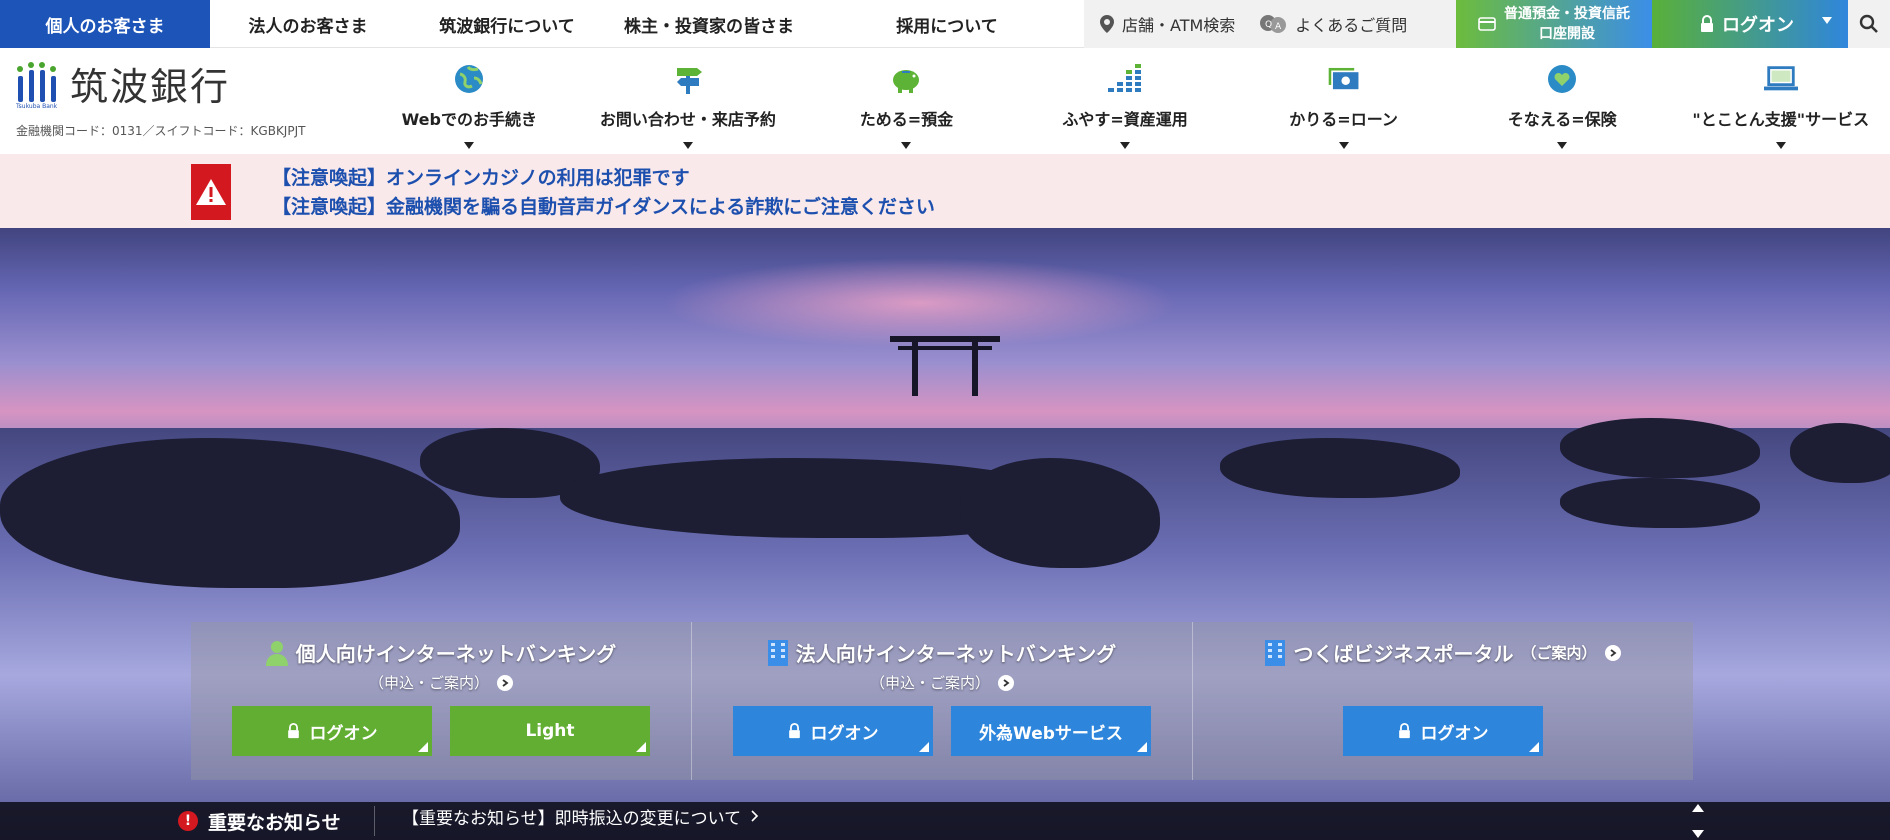  I want to click on gnav-savings: ためる=預金, so click(906, 101).